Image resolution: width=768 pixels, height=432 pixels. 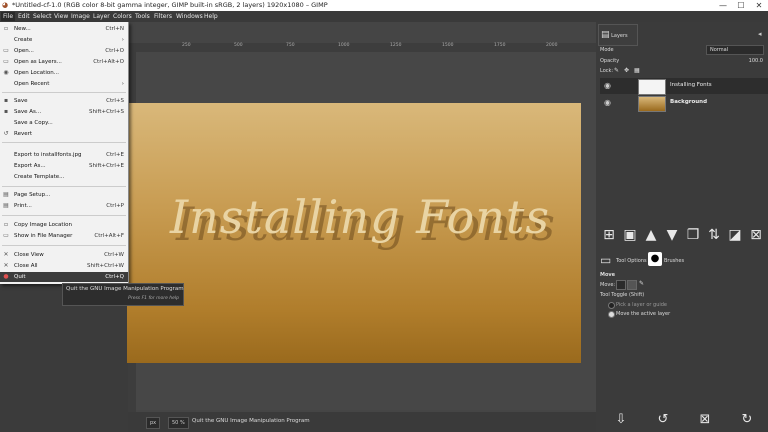 I want to click on tab-layers: ▤ Layers, so click(x=618, y=35).